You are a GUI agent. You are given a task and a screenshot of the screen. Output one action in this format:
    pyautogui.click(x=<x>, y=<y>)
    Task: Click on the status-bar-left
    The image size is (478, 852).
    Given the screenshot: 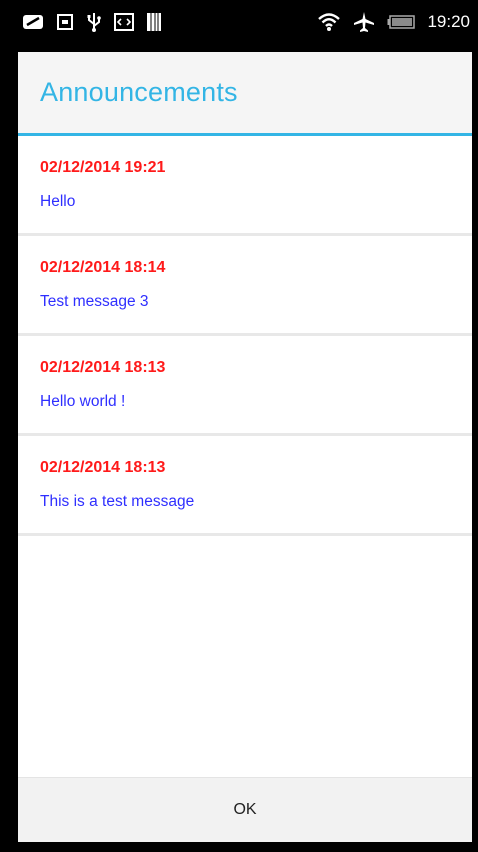 What is the action you would take?
    pyautogui.click(x=92, y=22)
    